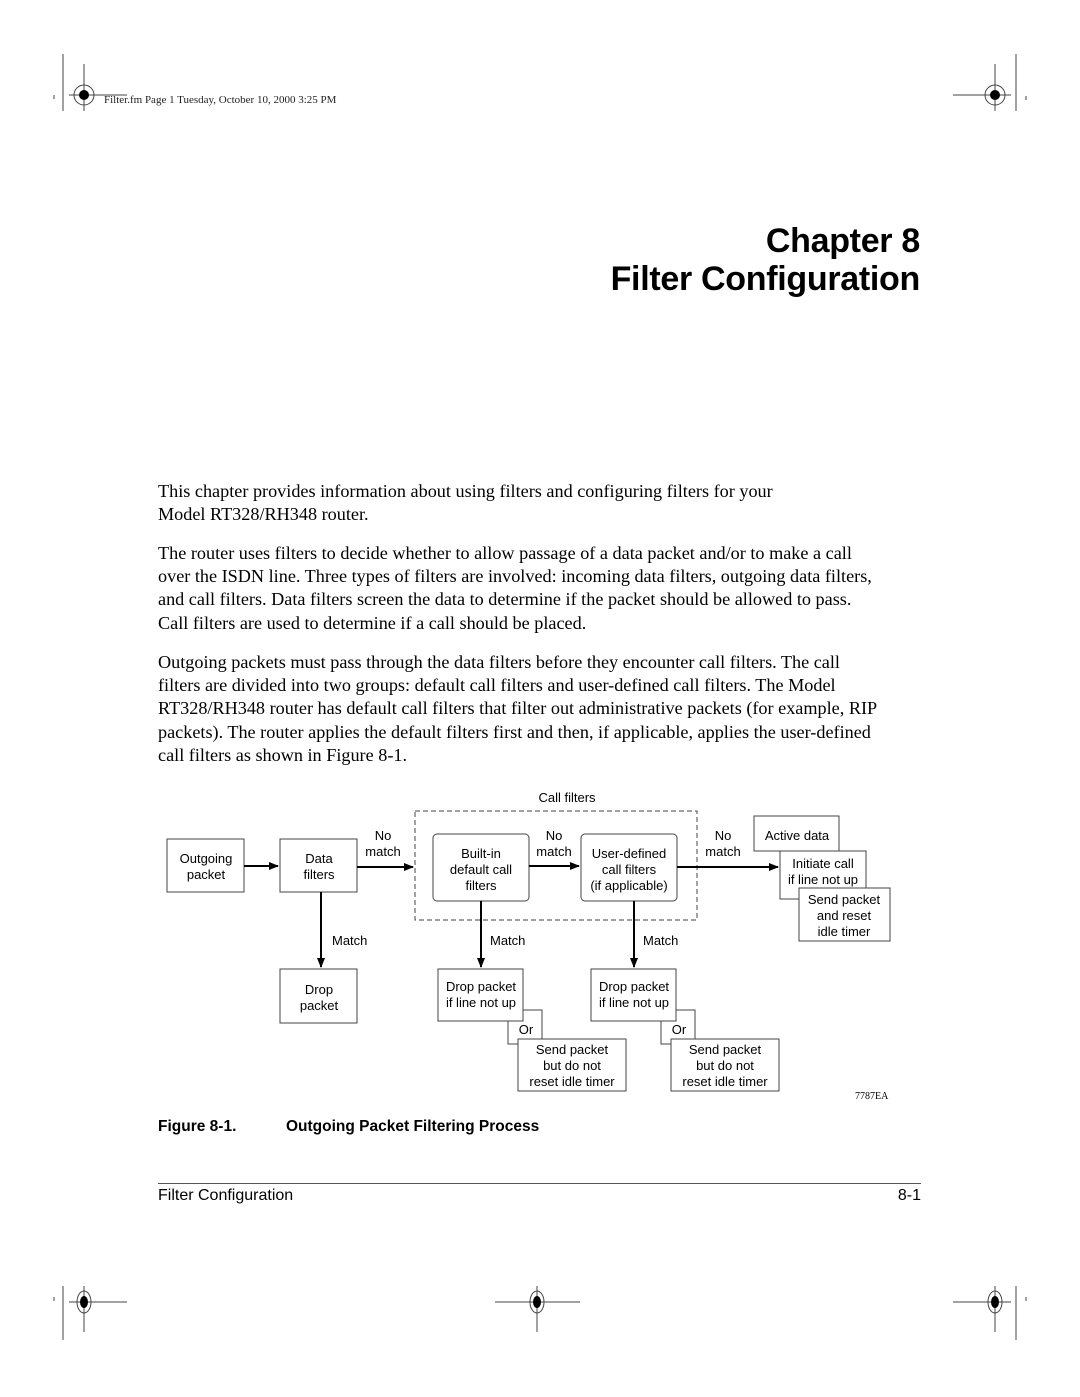 The height and width of the screenshot is (1397, 1080). What do you see at coordinates (909, 1195) in the screenshot?
I see `footer-page-number: 8-1` at bounding box center [909, 1195].